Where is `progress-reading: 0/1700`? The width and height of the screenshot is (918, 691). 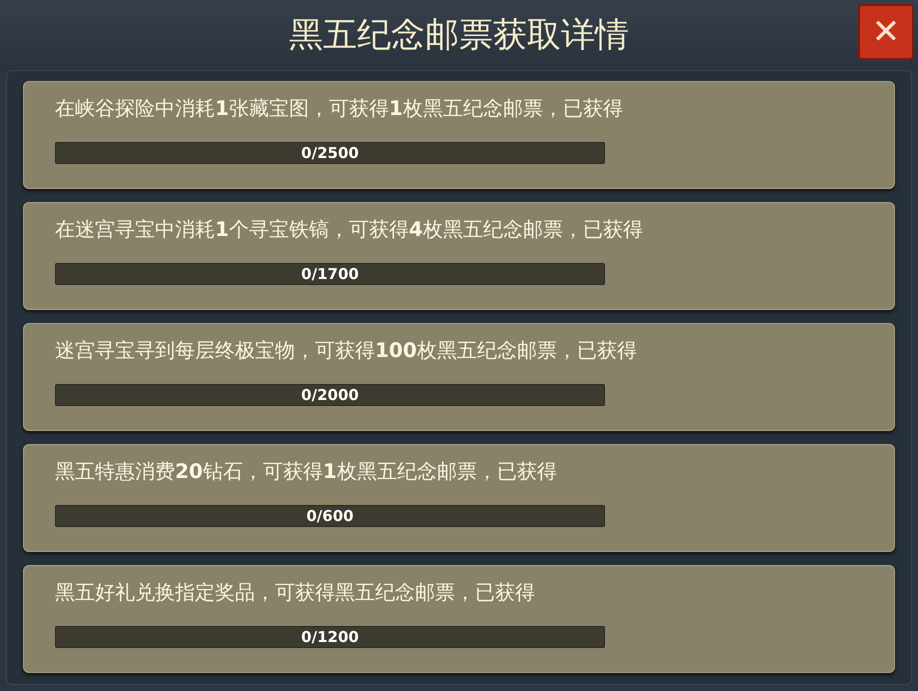
progress-reading: 0/1700 is located at coordinates (330, 274).